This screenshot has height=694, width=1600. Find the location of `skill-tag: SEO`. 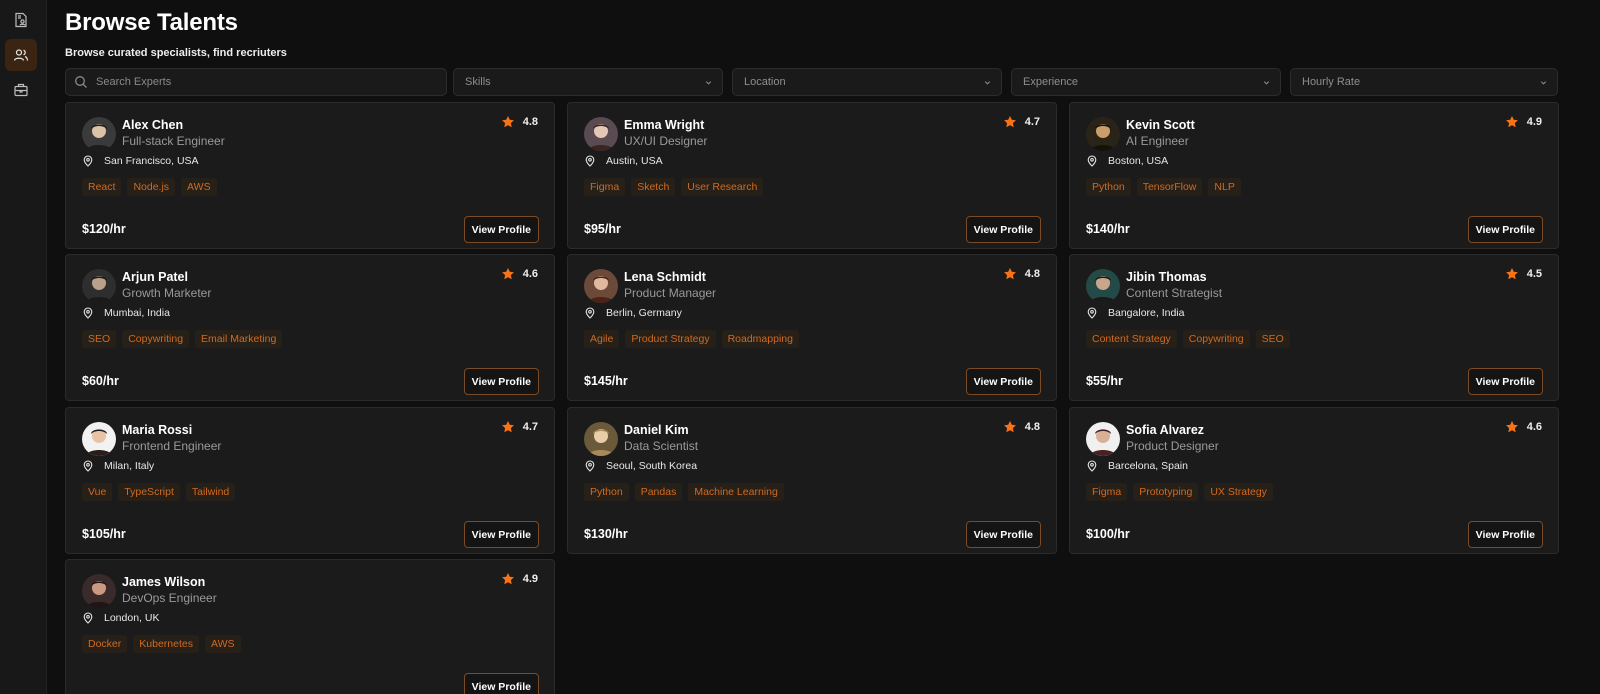

skill-tag: SEO is located at coordinates (1272, 339).